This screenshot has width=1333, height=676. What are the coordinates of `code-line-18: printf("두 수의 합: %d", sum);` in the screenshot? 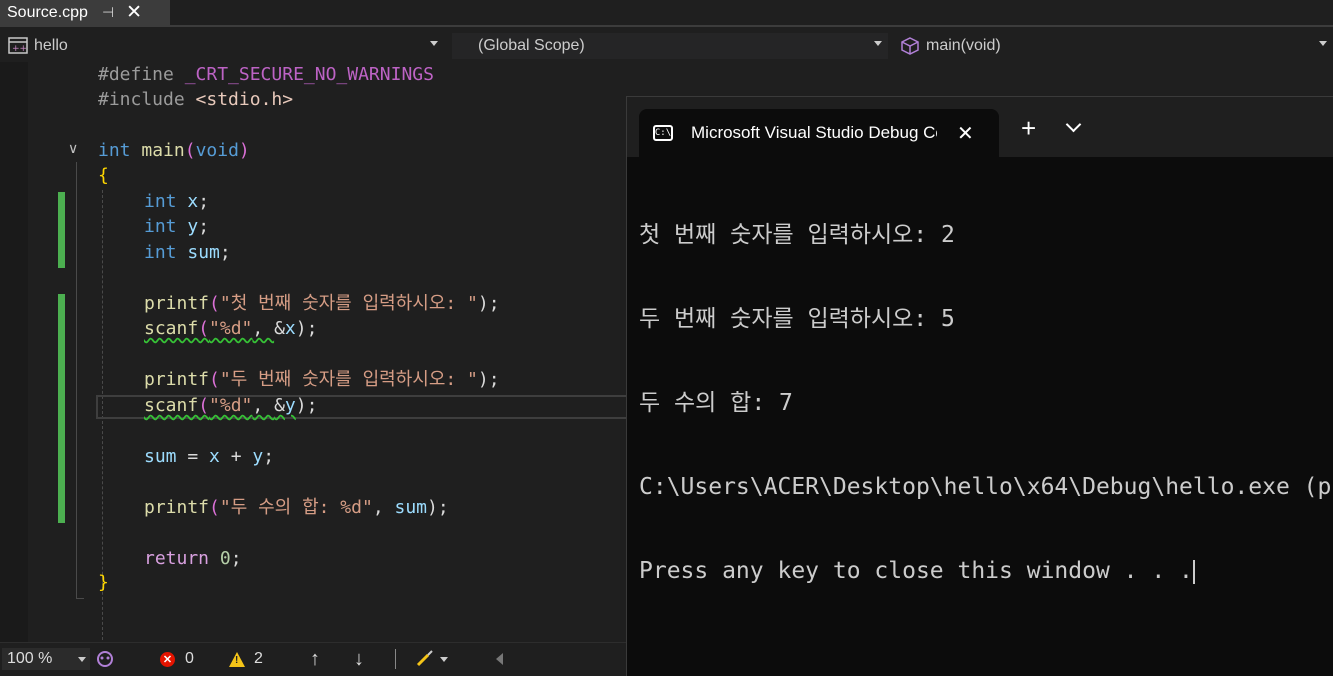 It's located at (296, 507).